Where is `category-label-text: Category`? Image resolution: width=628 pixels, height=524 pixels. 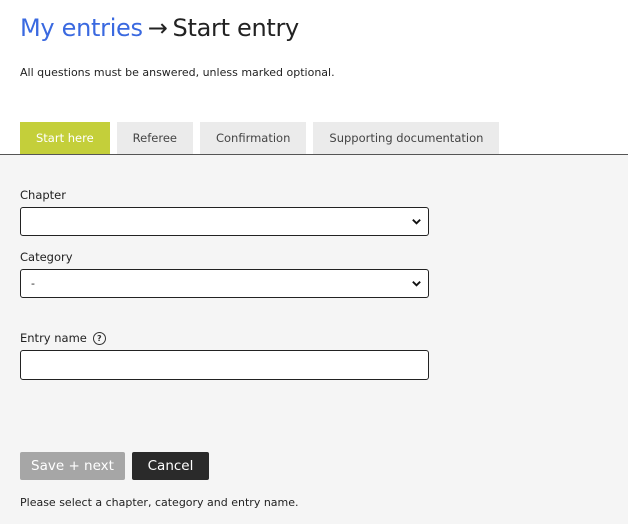
category-label-text: Category is located at coordinates (46, 257).